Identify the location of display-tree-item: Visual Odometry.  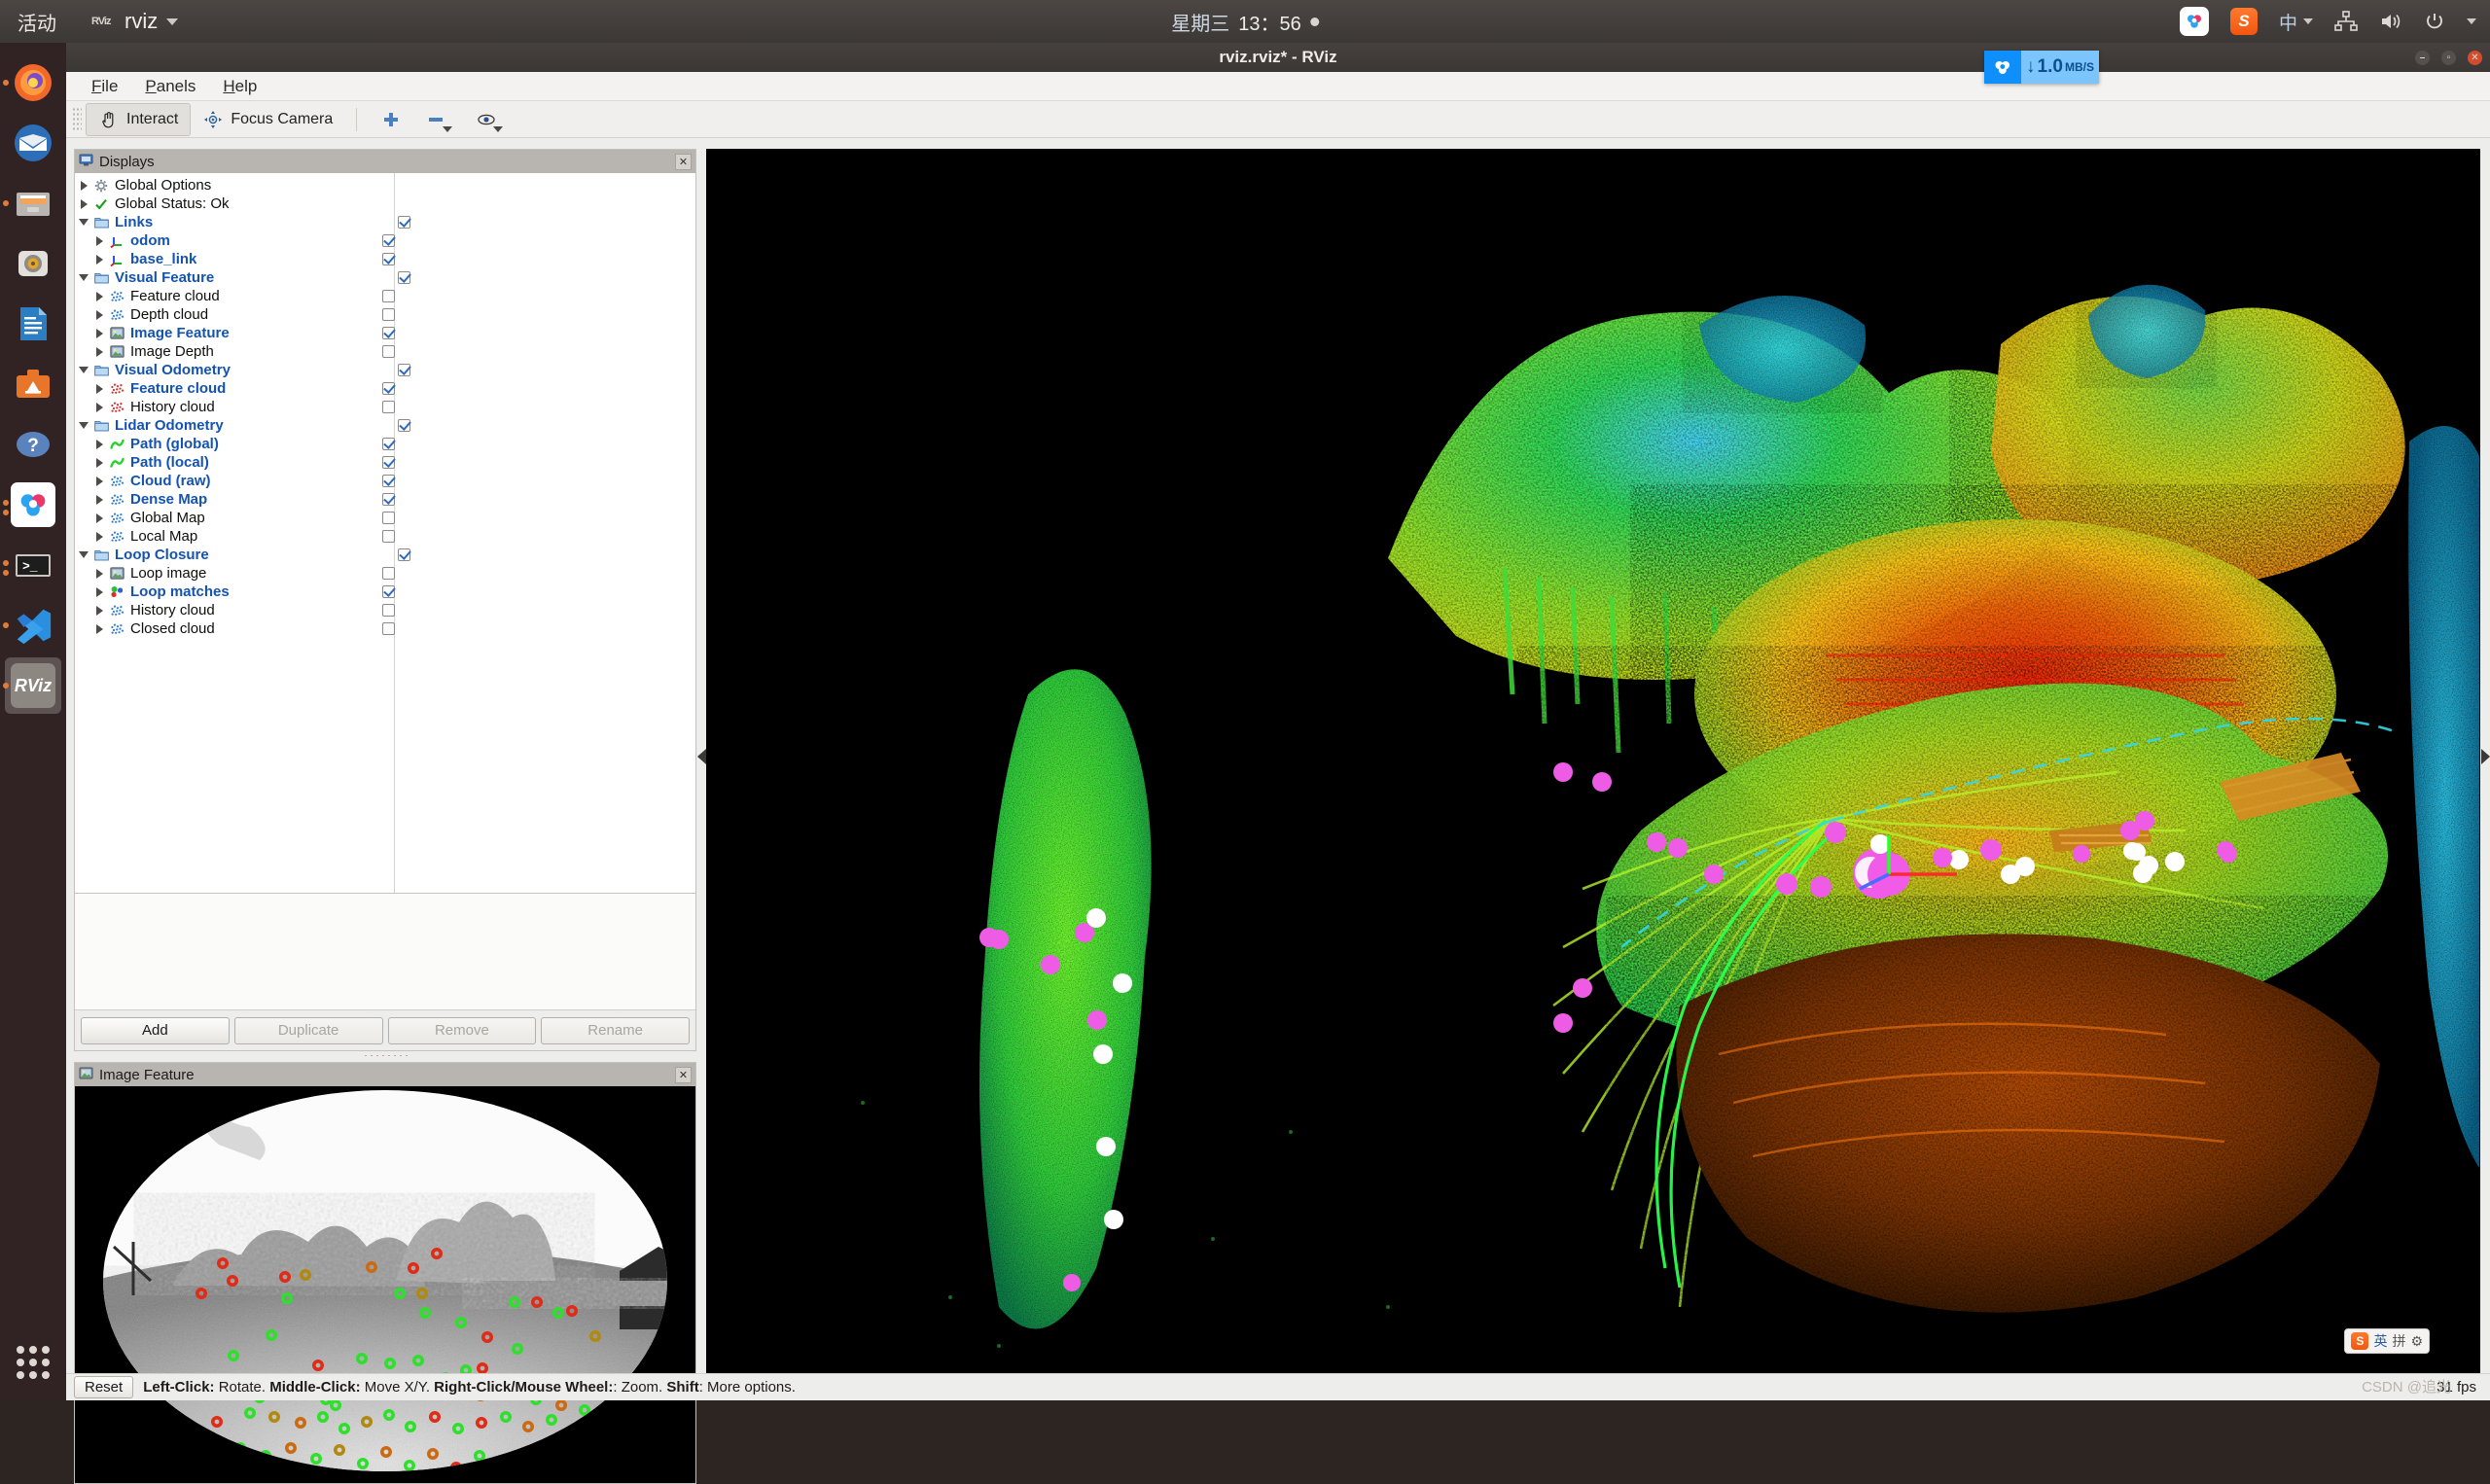
(385, 370).